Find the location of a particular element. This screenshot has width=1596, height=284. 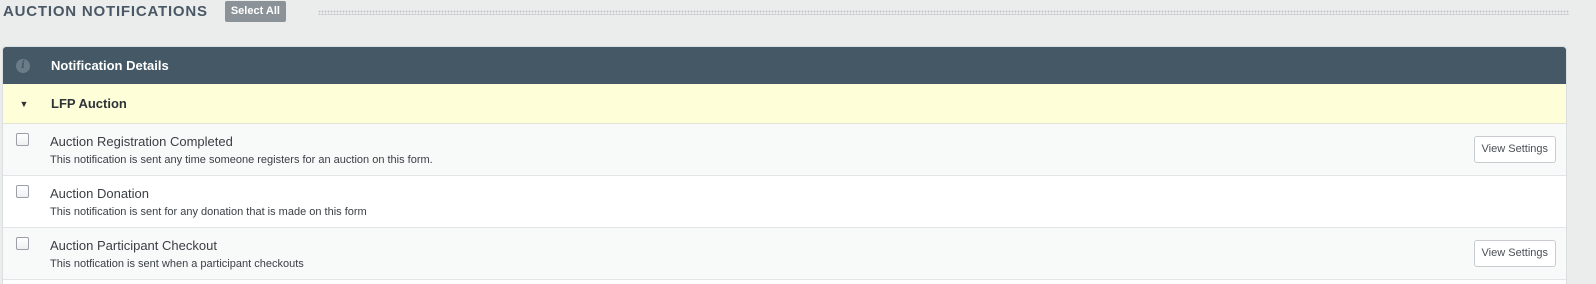

notification-title: Auction Donation is located at coordinates (100, 193).